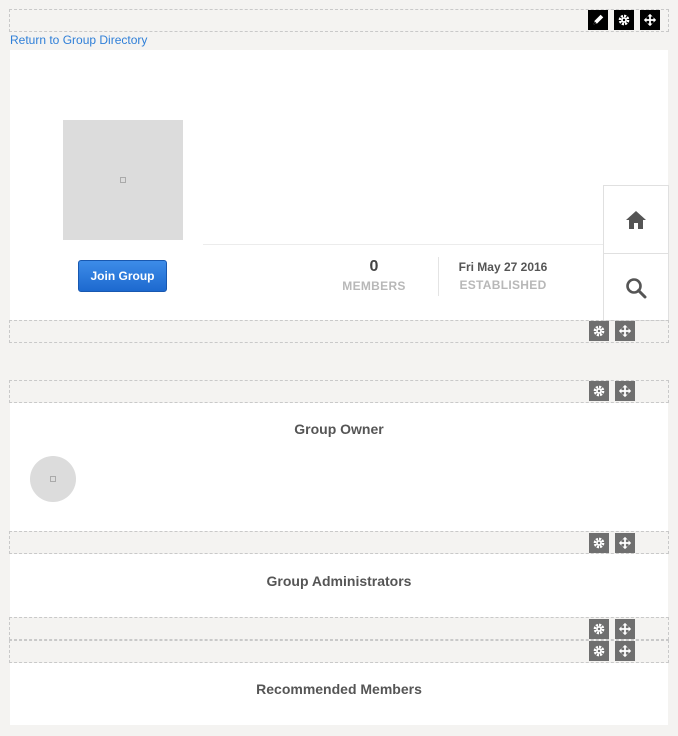 Image resolution: width=678 pixels, height=736 pixels. Describe the element at coordinates (374, 275) in the screenshot. I see `members-stat: 0 MEMBERS` at that location.